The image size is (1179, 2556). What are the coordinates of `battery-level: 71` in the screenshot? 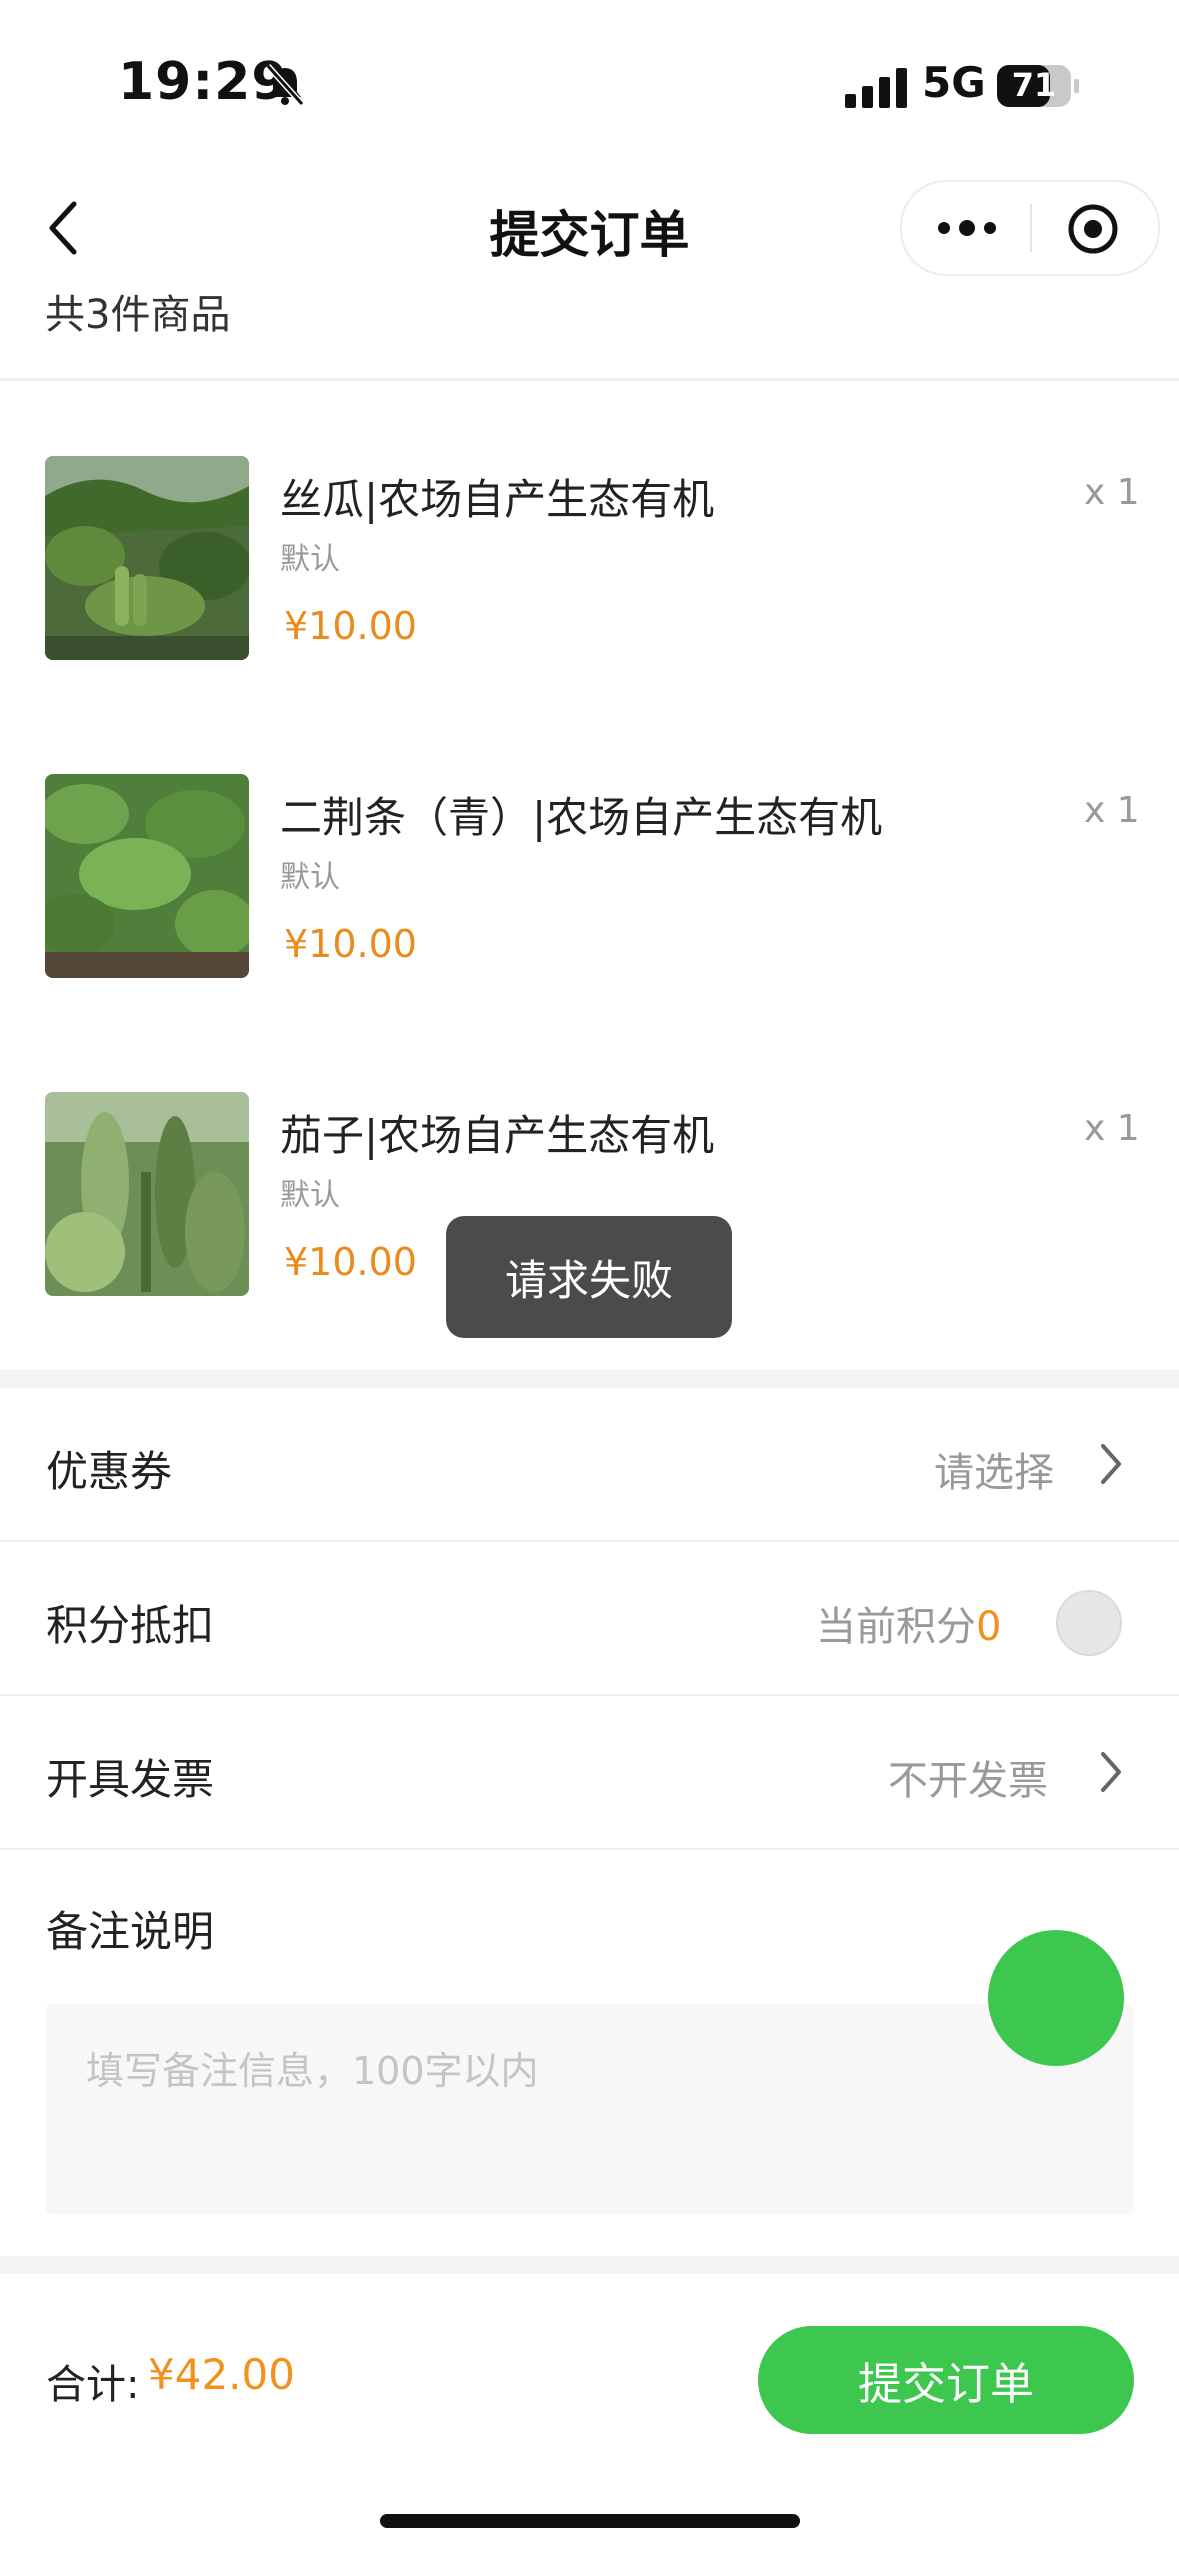 It's located at (1034, 85).